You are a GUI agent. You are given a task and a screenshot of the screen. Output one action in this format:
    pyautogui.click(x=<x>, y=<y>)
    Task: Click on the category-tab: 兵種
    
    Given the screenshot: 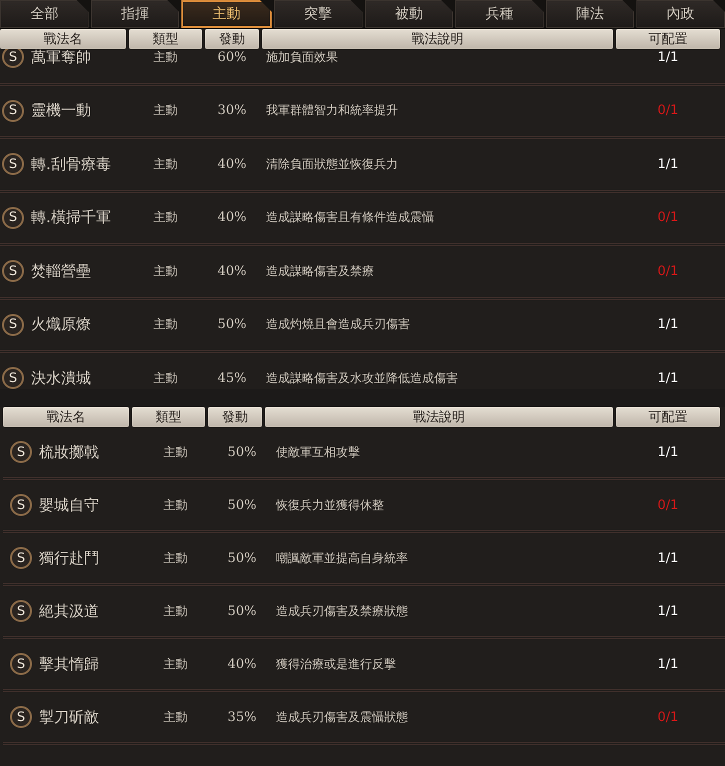 What is the action you would take?
    pyautogui.click(x=499, y=14)
    